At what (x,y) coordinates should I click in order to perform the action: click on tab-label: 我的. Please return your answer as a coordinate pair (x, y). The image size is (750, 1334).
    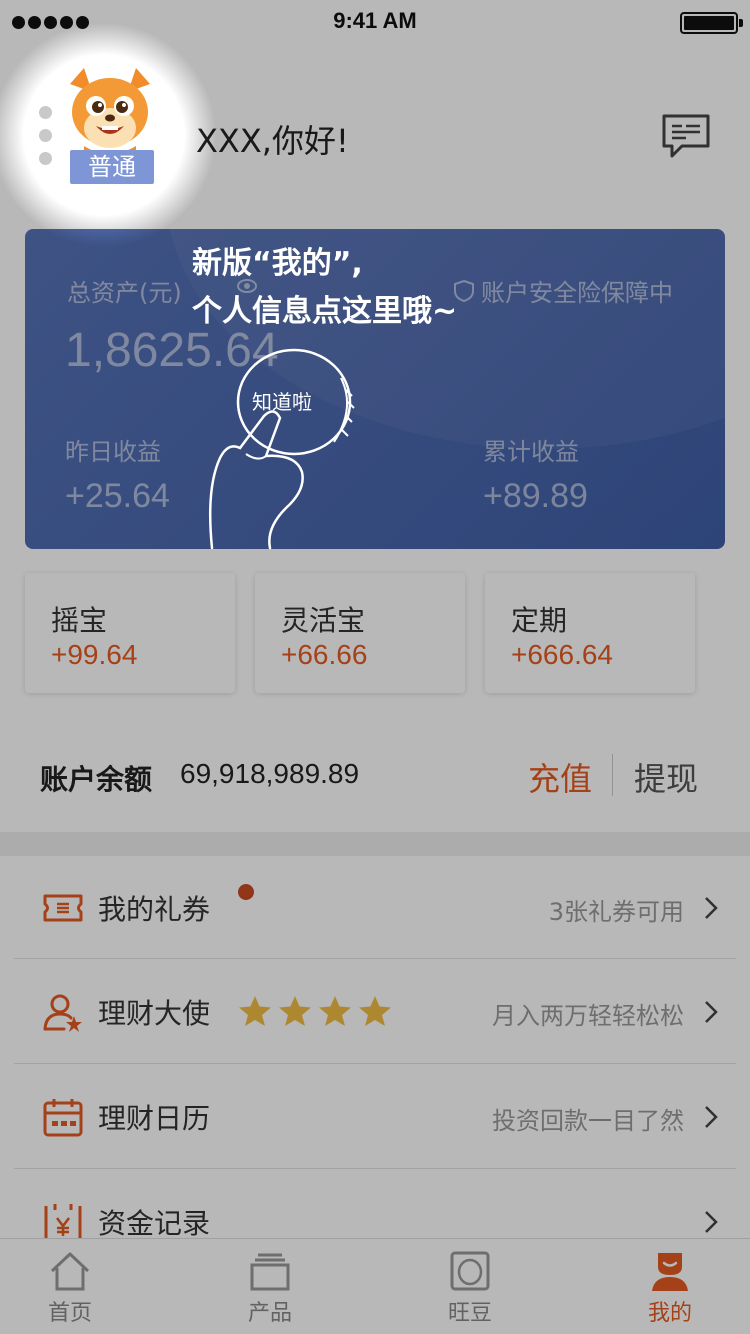
    Looking at the image, I should click on (669, 1313).